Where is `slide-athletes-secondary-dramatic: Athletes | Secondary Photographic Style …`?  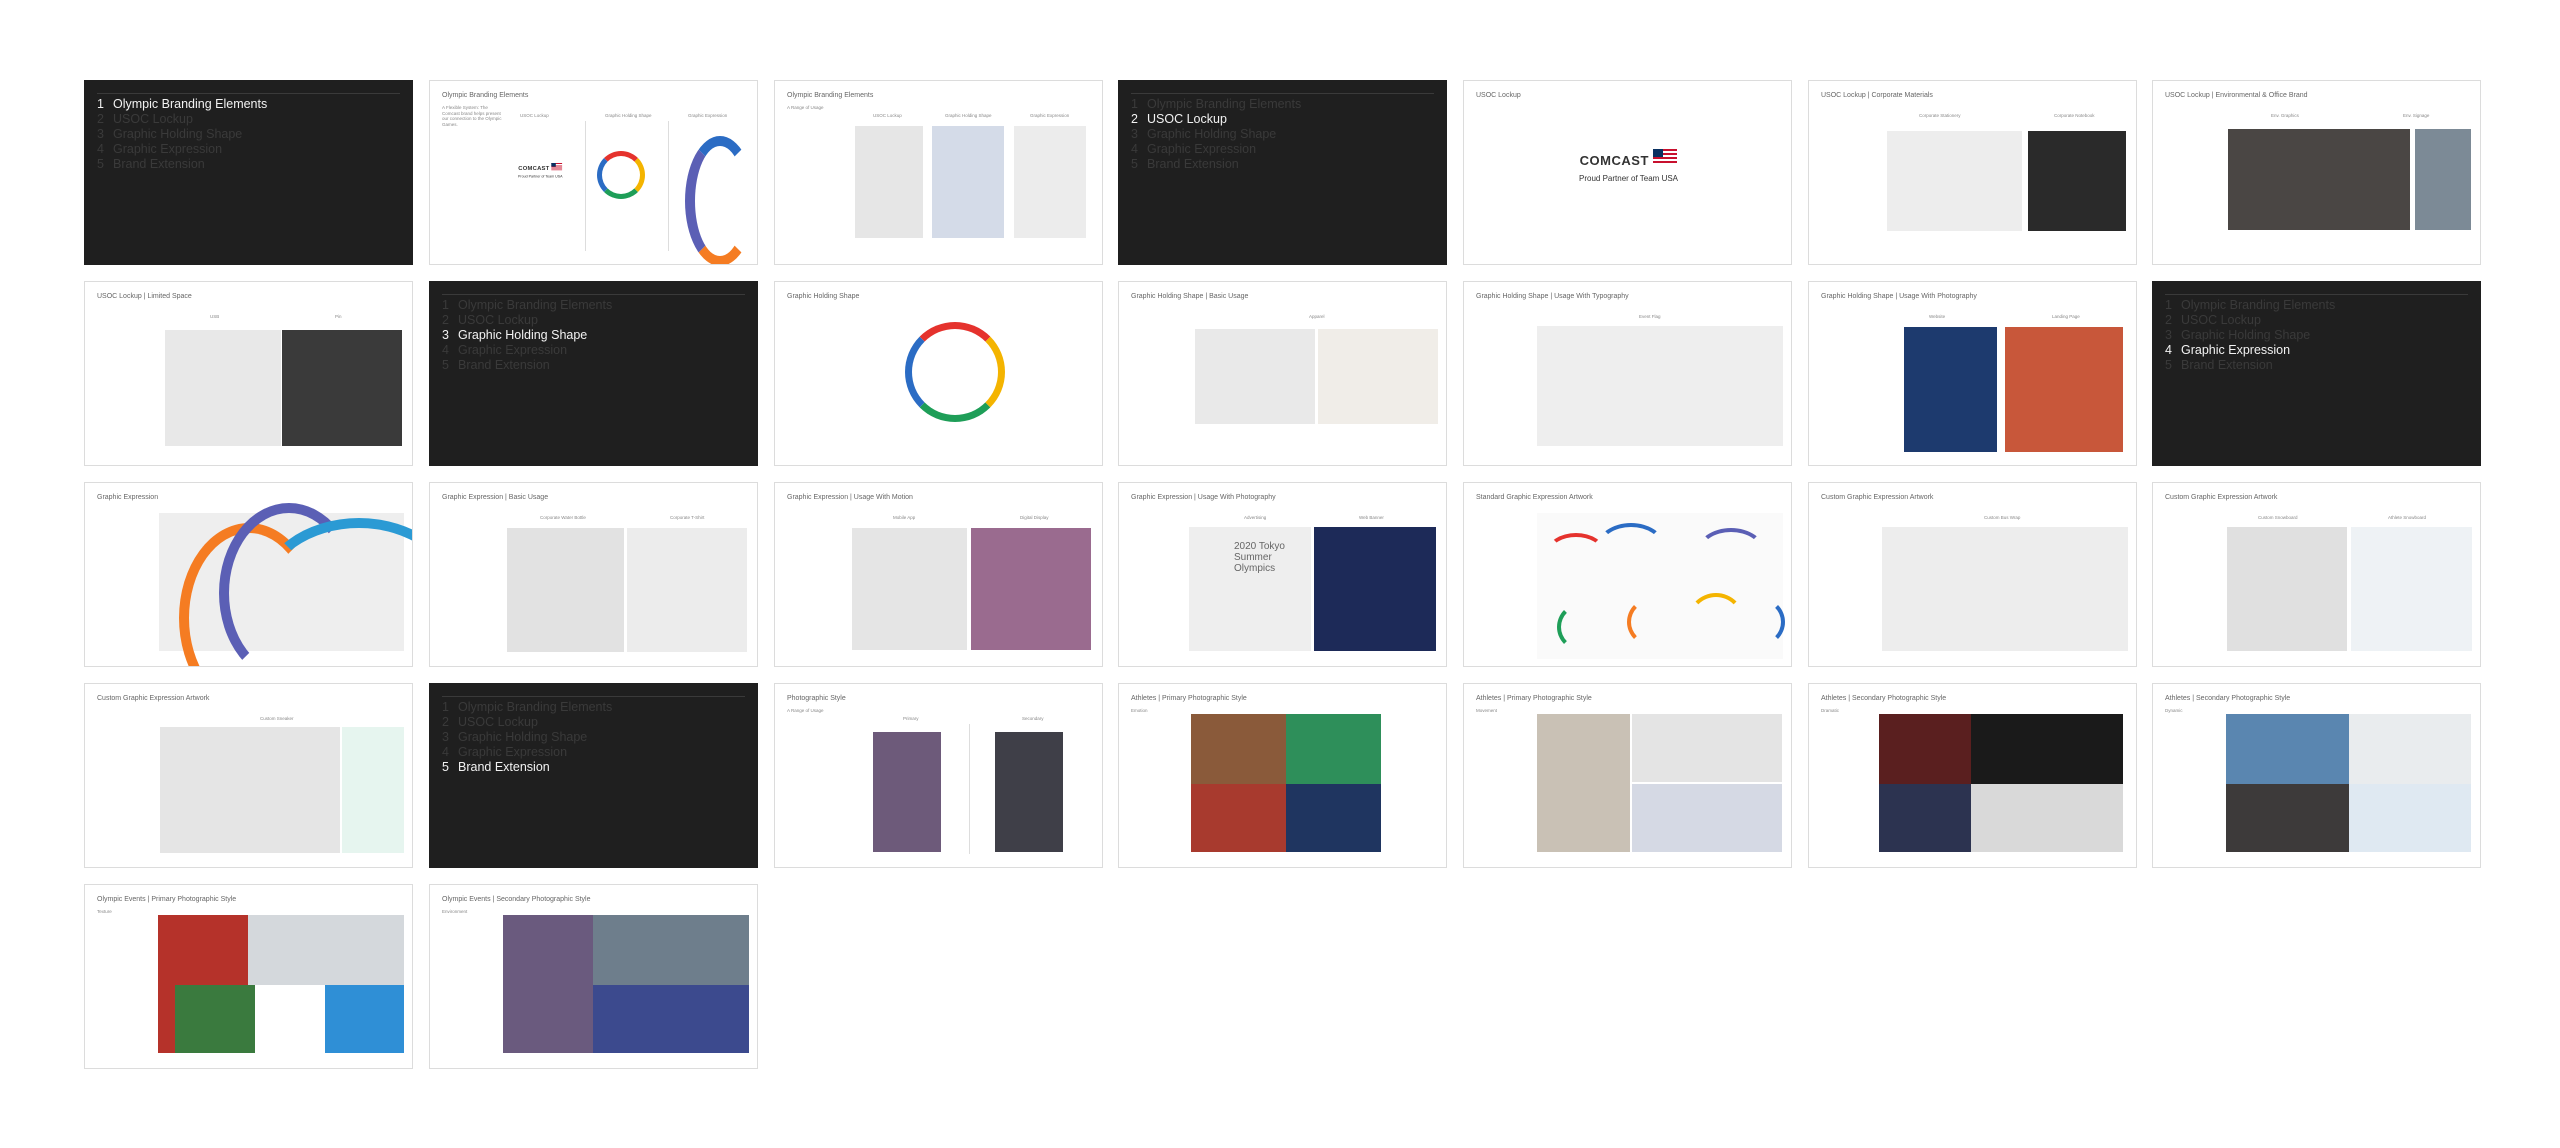 slide-athletes-secondary-dramatic: Athletes | Secondary Photographic Style … is located at coordinates (1972, 775).